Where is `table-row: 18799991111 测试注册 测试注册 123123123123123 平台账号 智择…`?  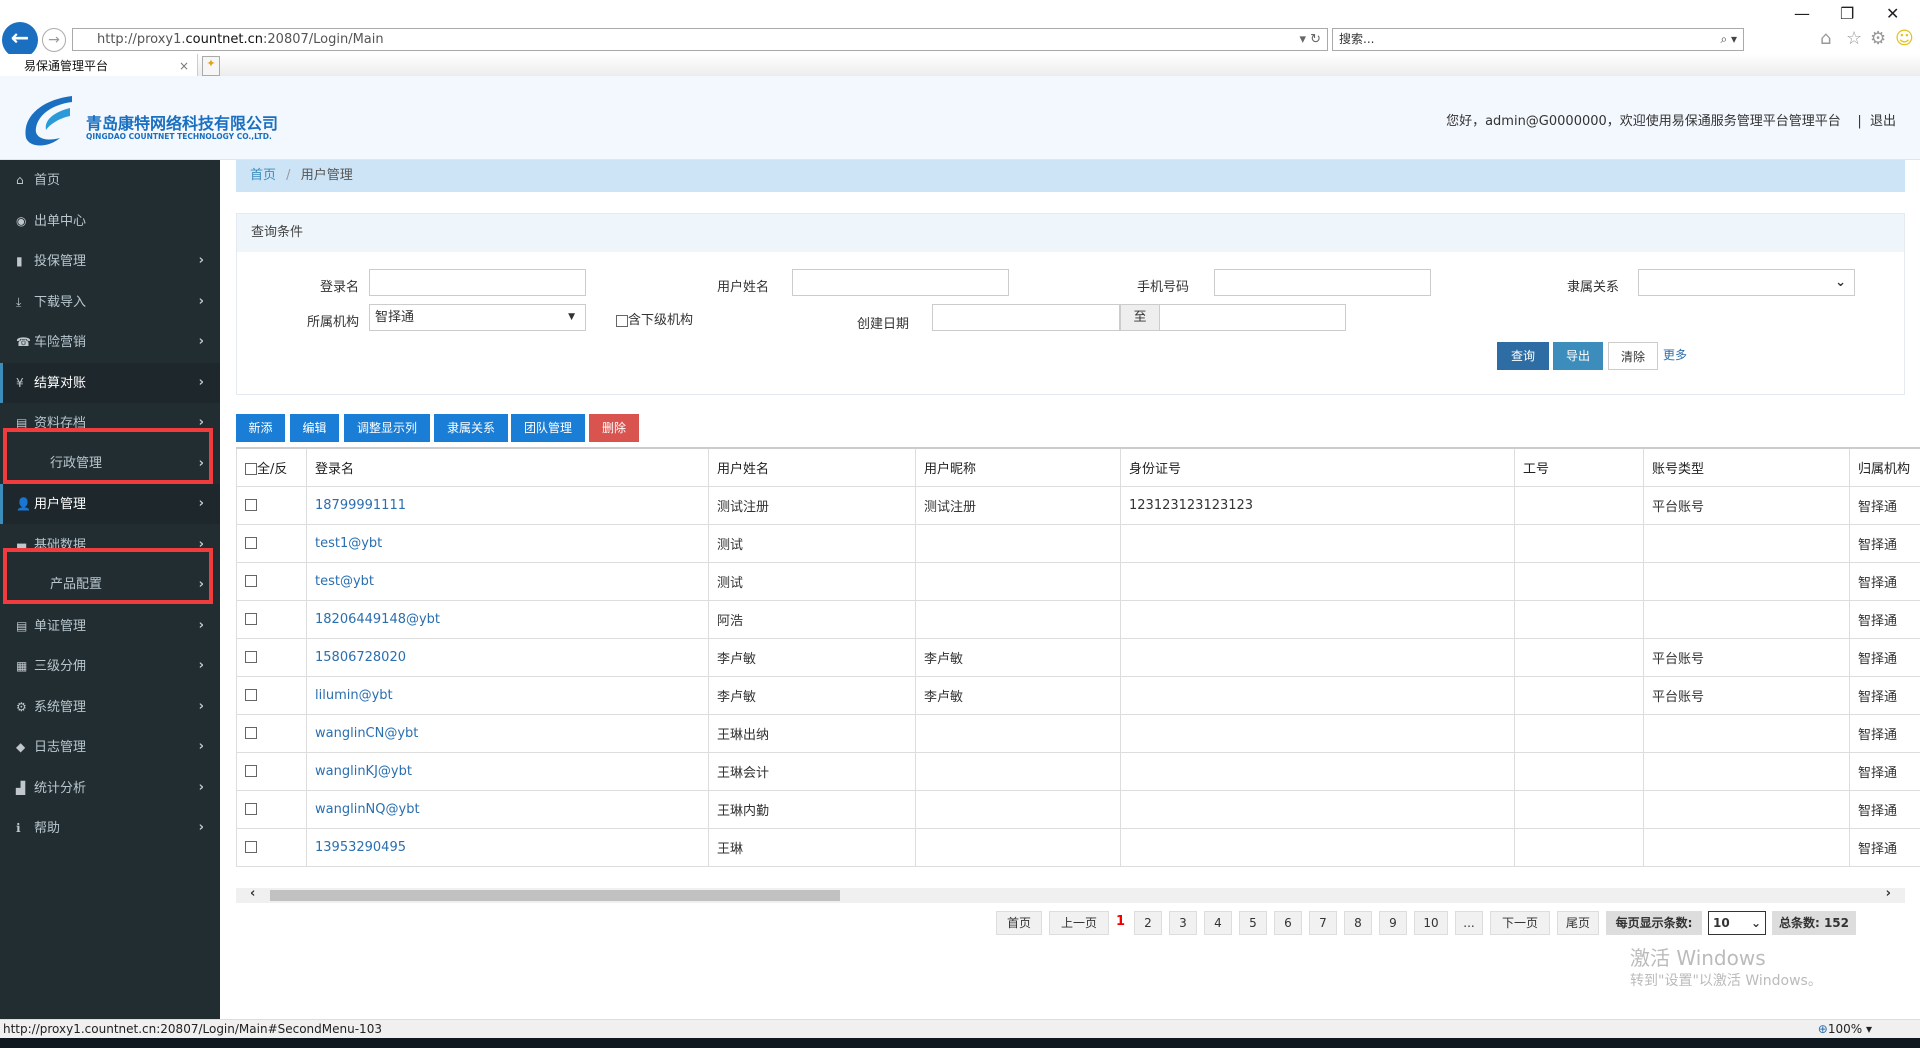
table-row: 18799991111 测试注册 测试注册 123123123123123 平台账号 智择… is located at coordinates (1078, 505).